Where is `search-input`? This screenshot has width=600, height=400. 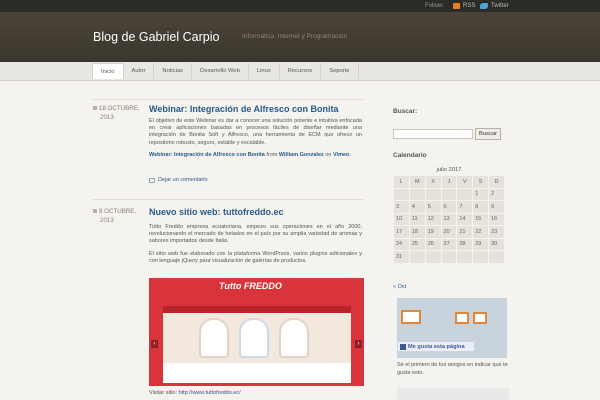 search-input is located at coordinates (433, 134).